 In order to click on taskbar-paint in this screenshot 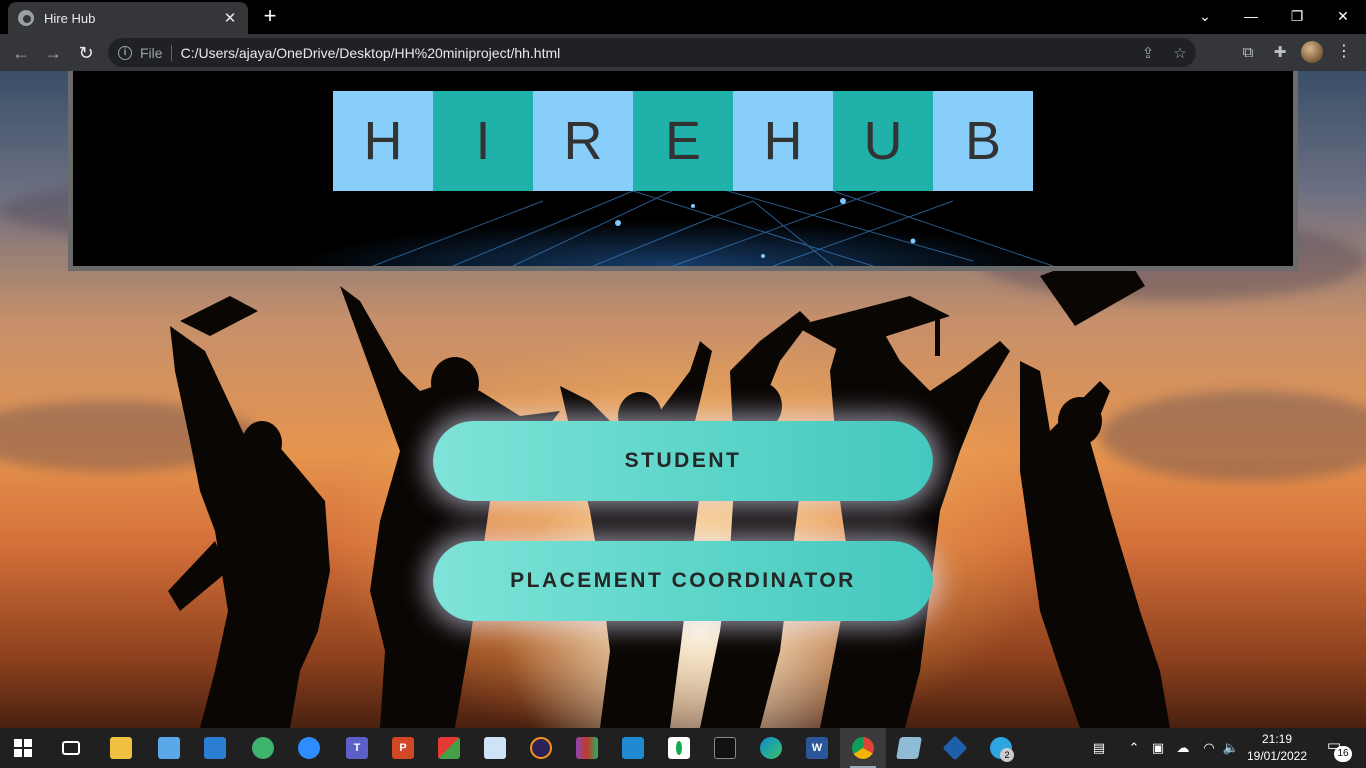, I will do `click(495, 748)`.